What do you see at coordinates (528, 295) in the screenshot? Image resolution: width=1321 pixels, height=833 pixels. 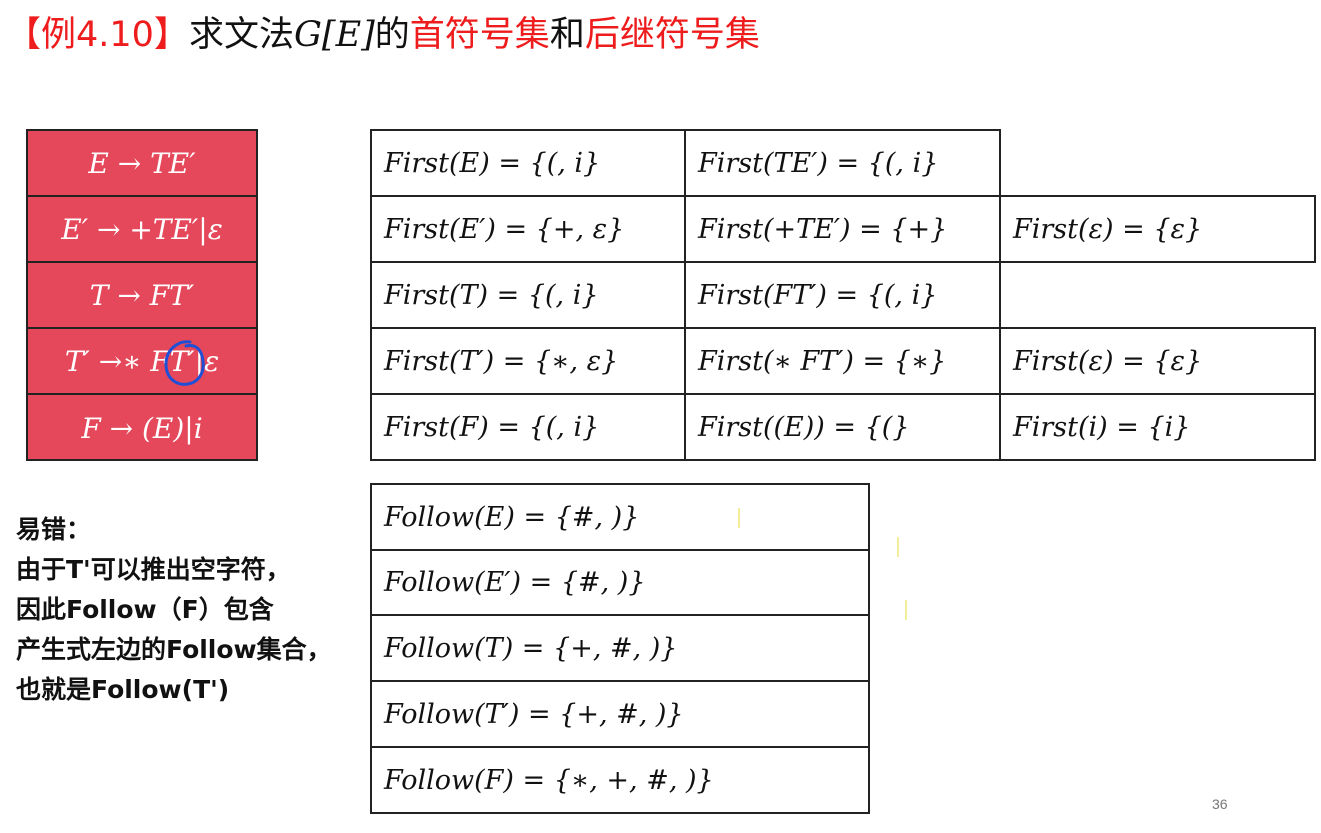 I see `first-cell: First(T) = {(, i}` at bounding box center [528, 295].